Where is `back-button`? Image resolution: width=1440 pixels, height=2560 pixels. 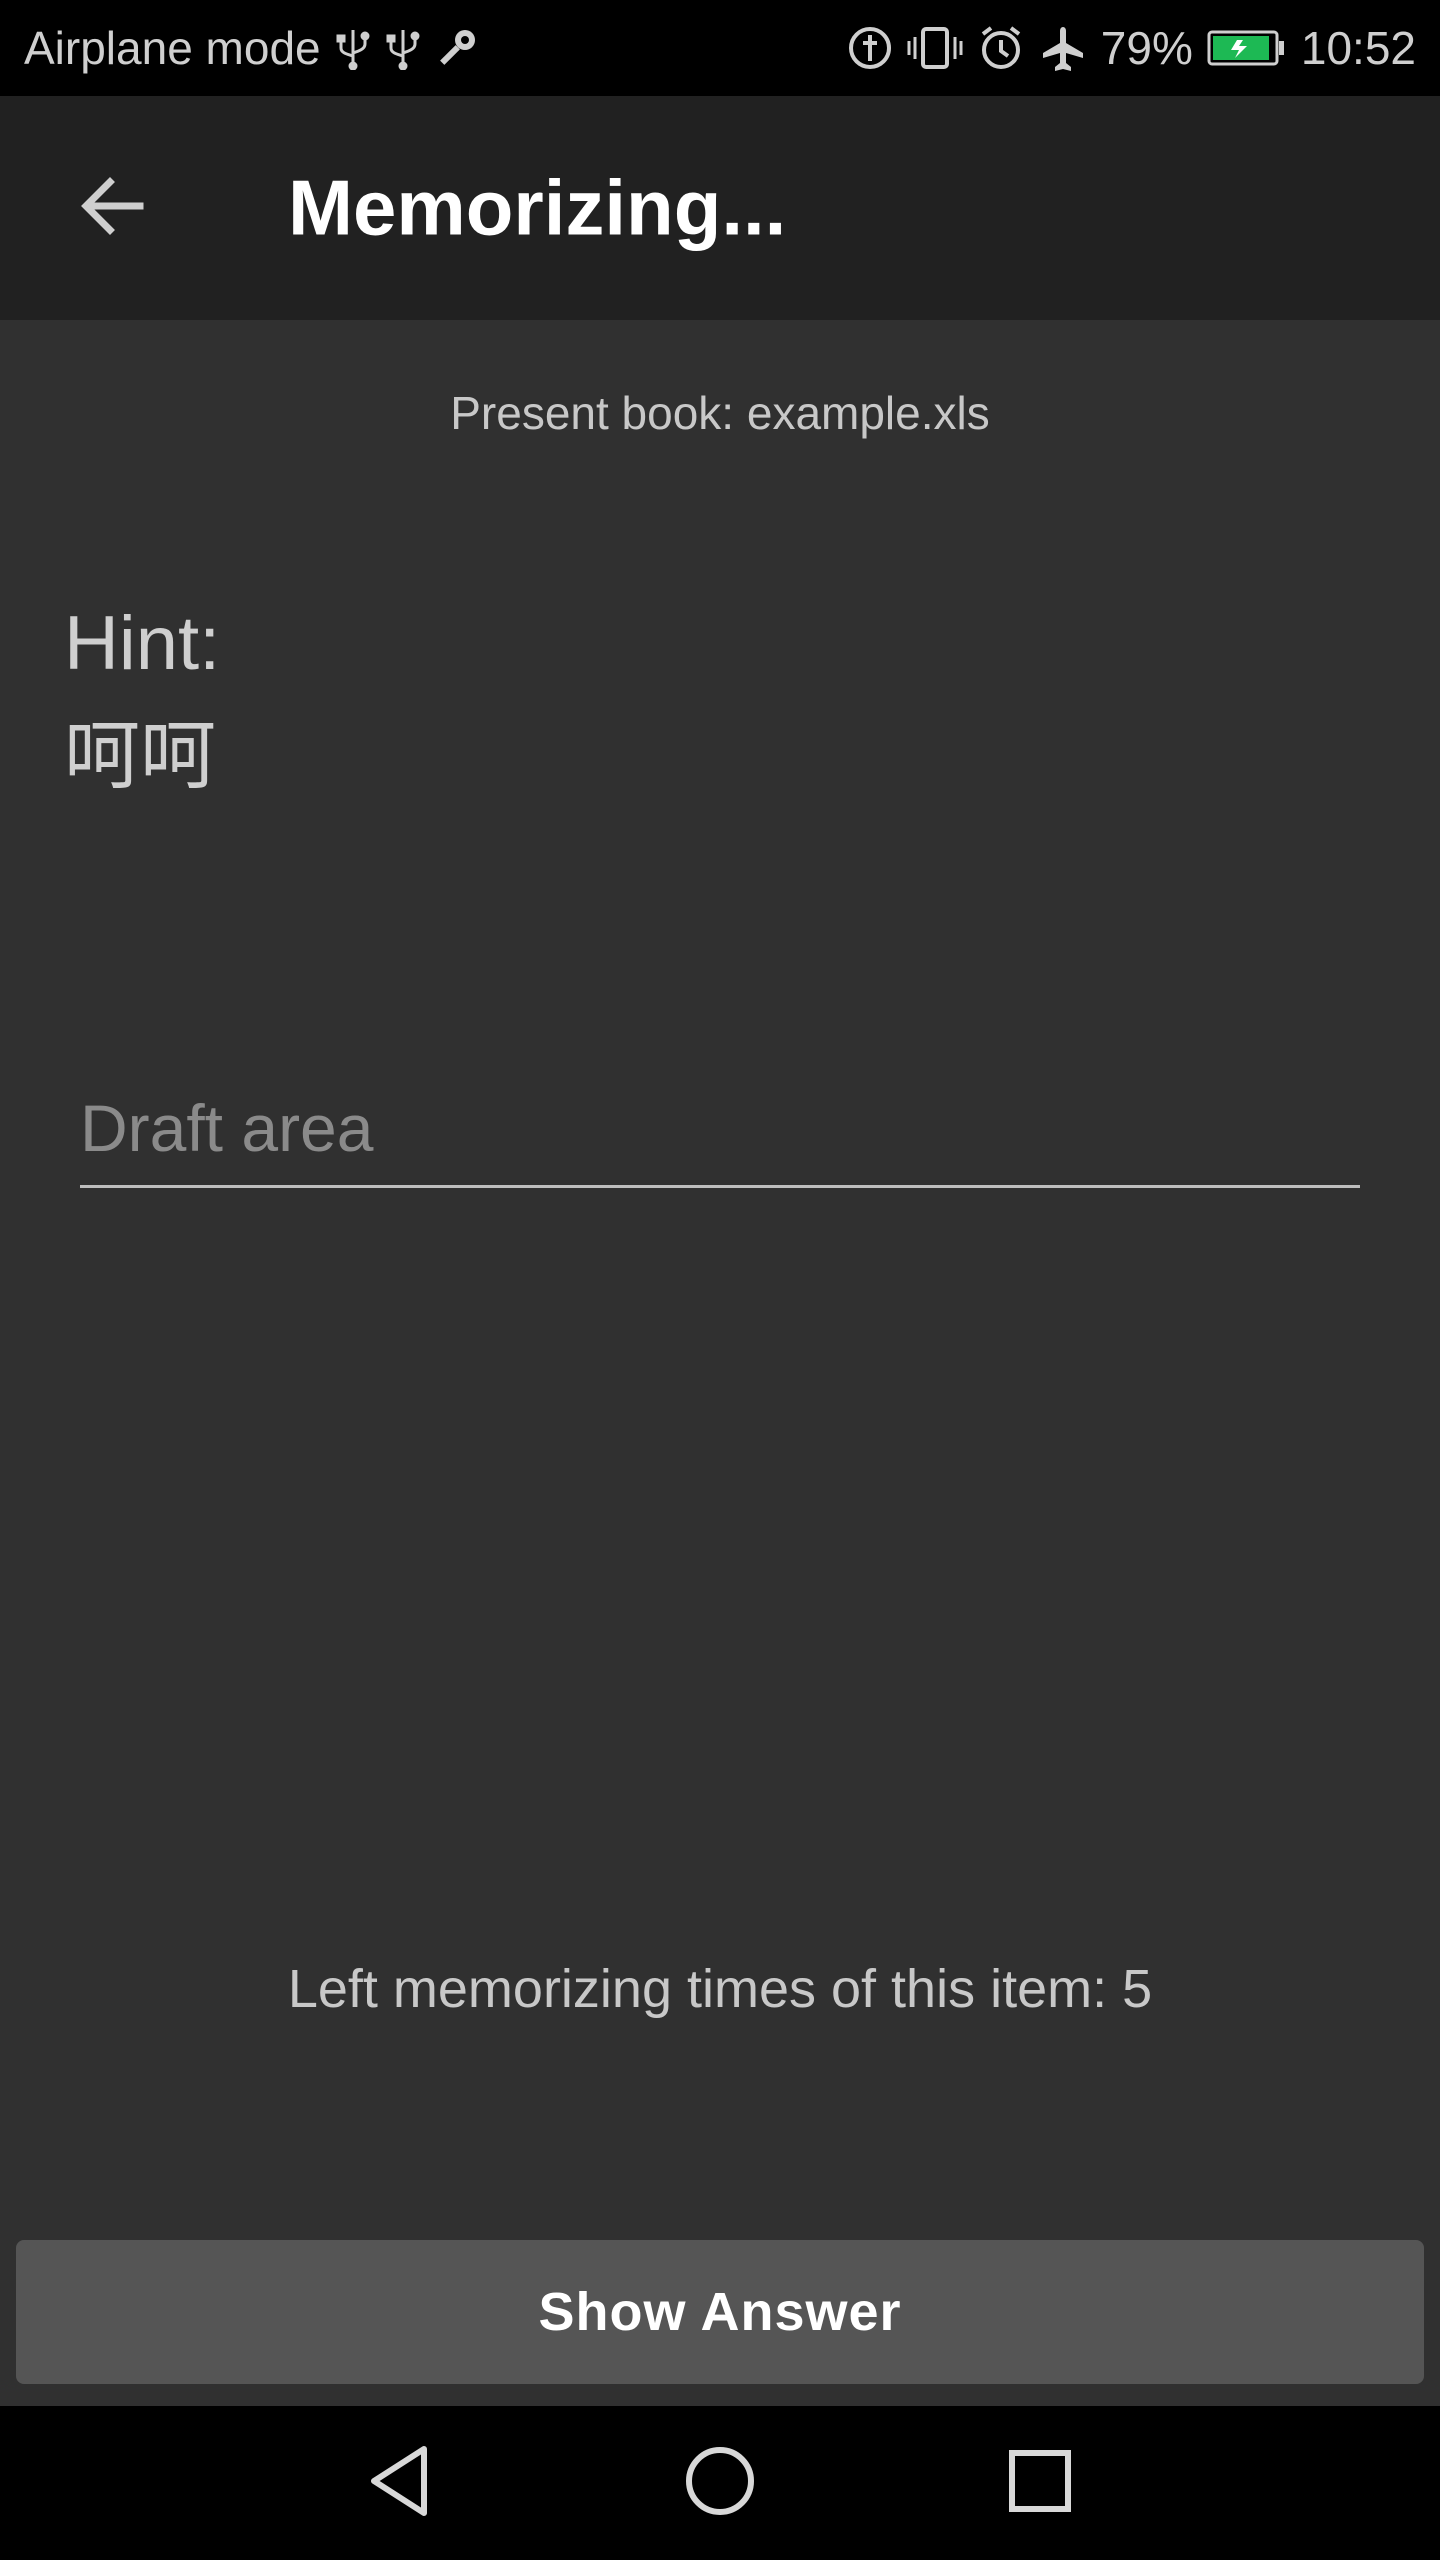
back-button is located at coordinates (112, 208).